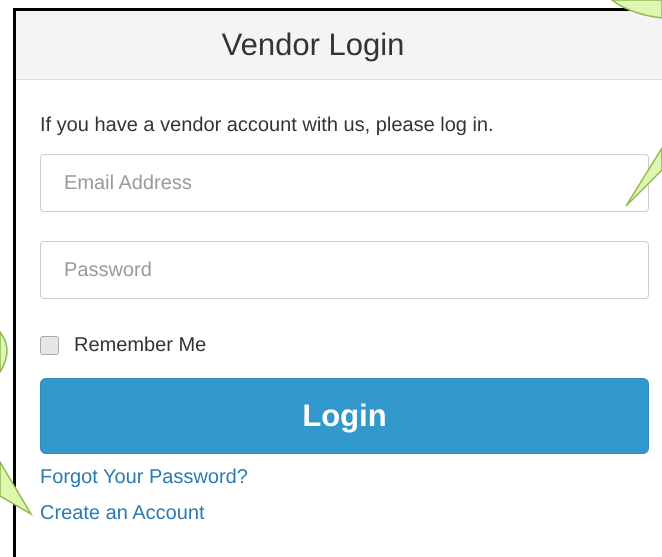  What do you see at coordinates (313, 45) in the screenshot?
I see `panel-title: Vendor Login` at bounding box center [313, 45].